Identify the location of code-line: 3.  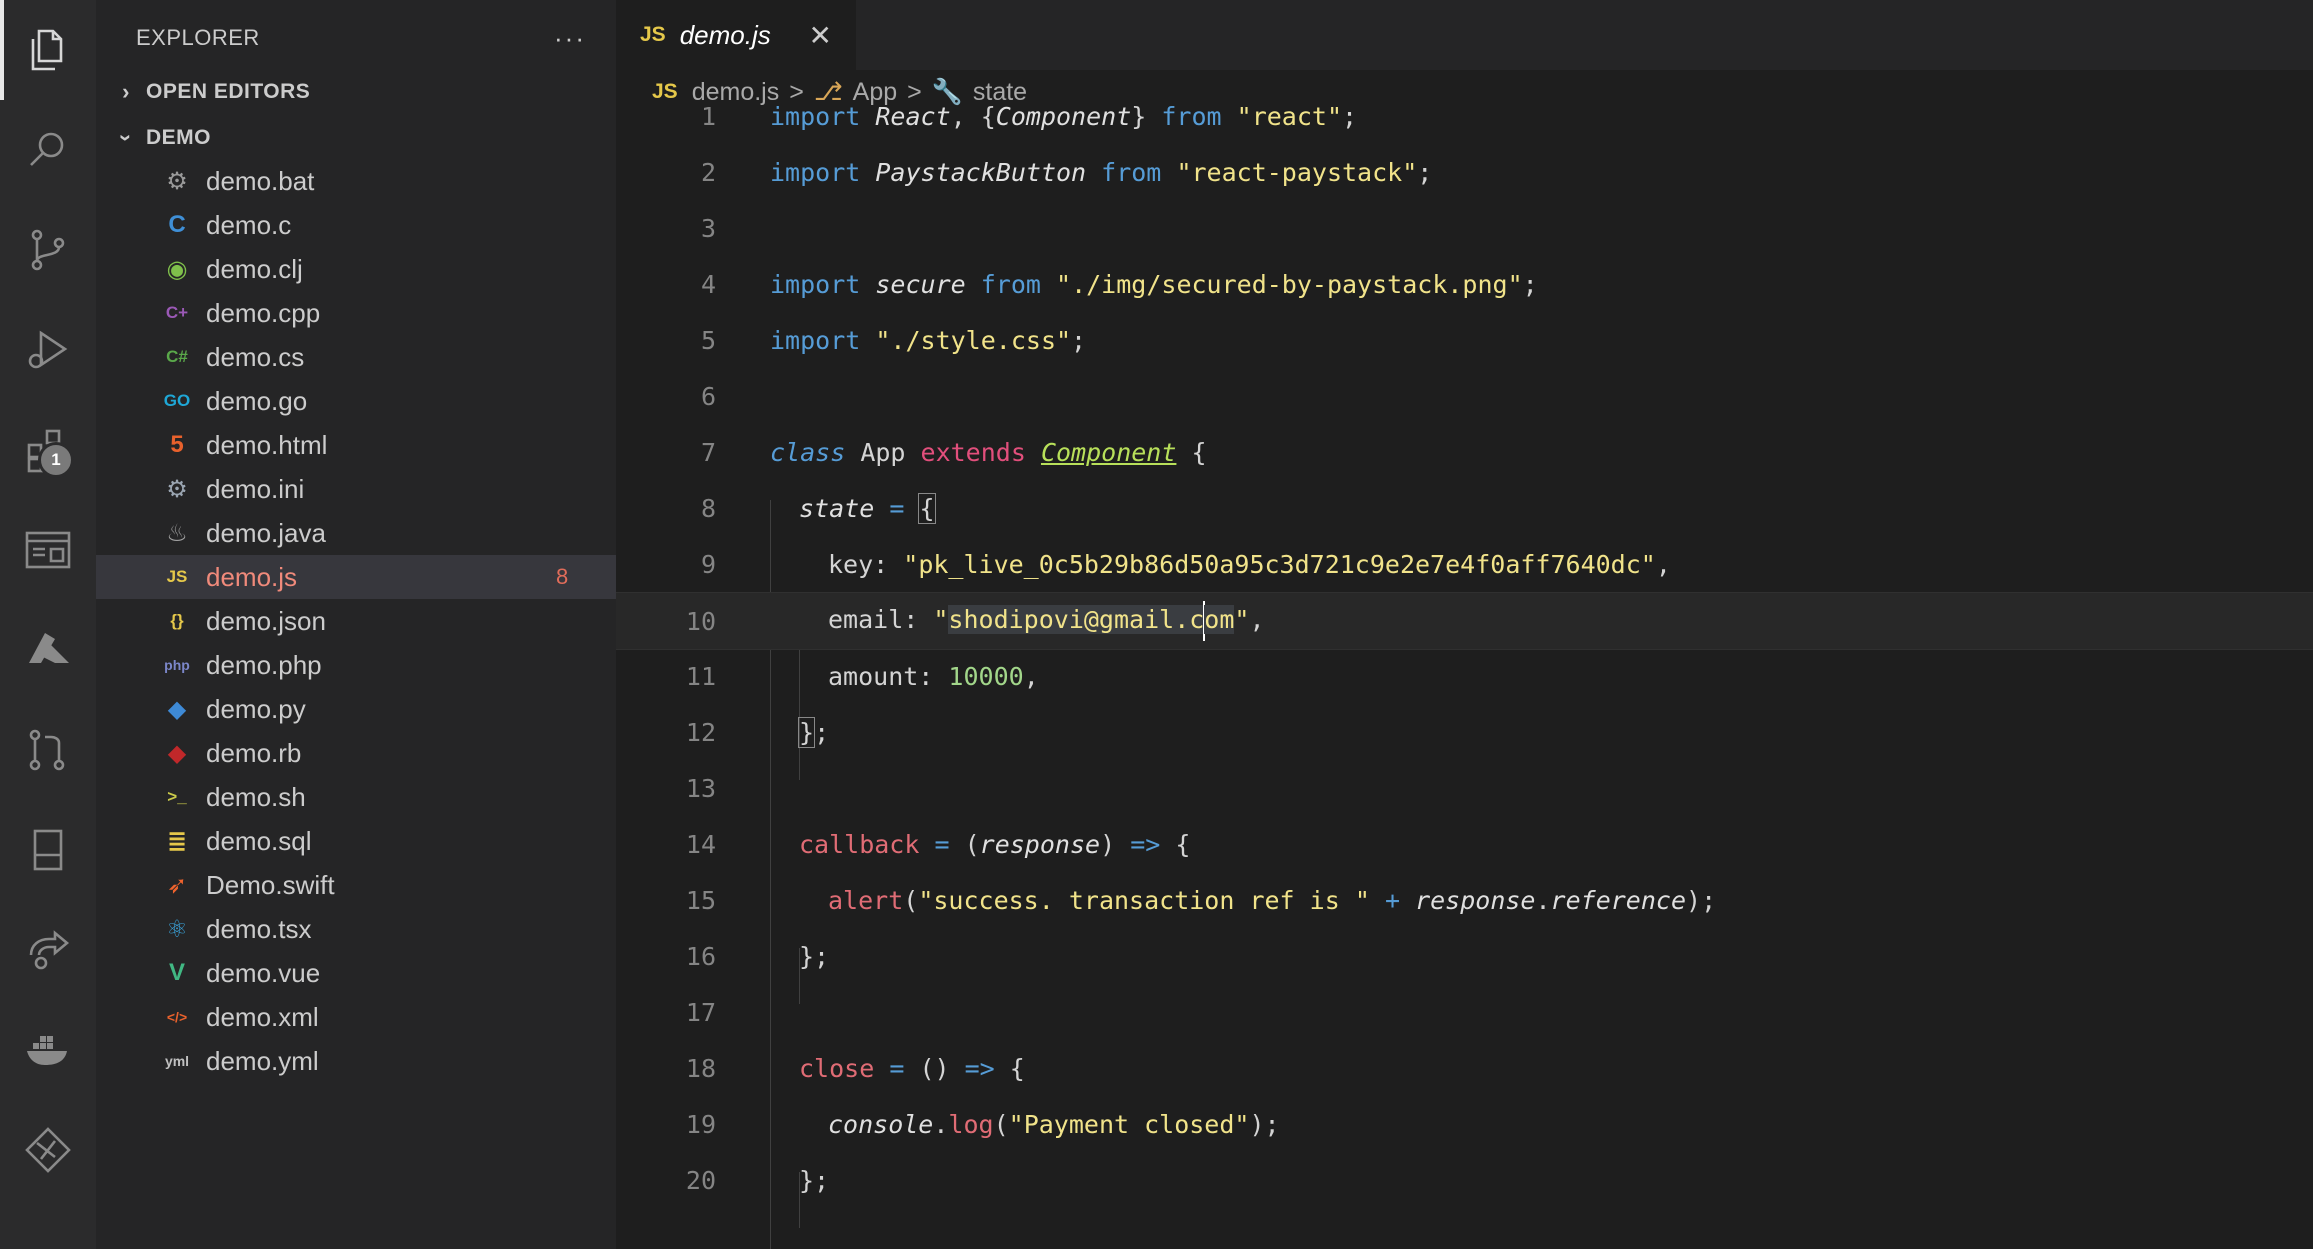
(1464, 228).